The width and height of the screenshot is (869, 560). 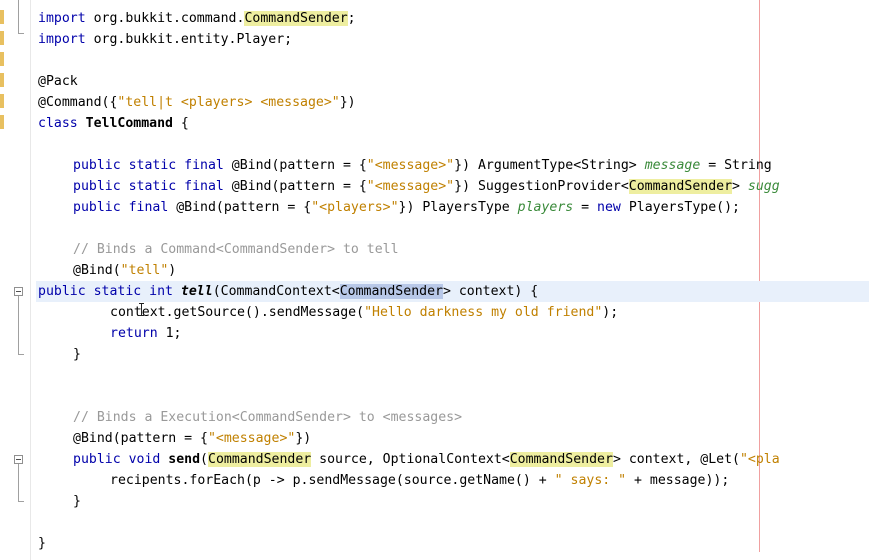 I want to click on code-token: "tell", so click(x=144, y=270).